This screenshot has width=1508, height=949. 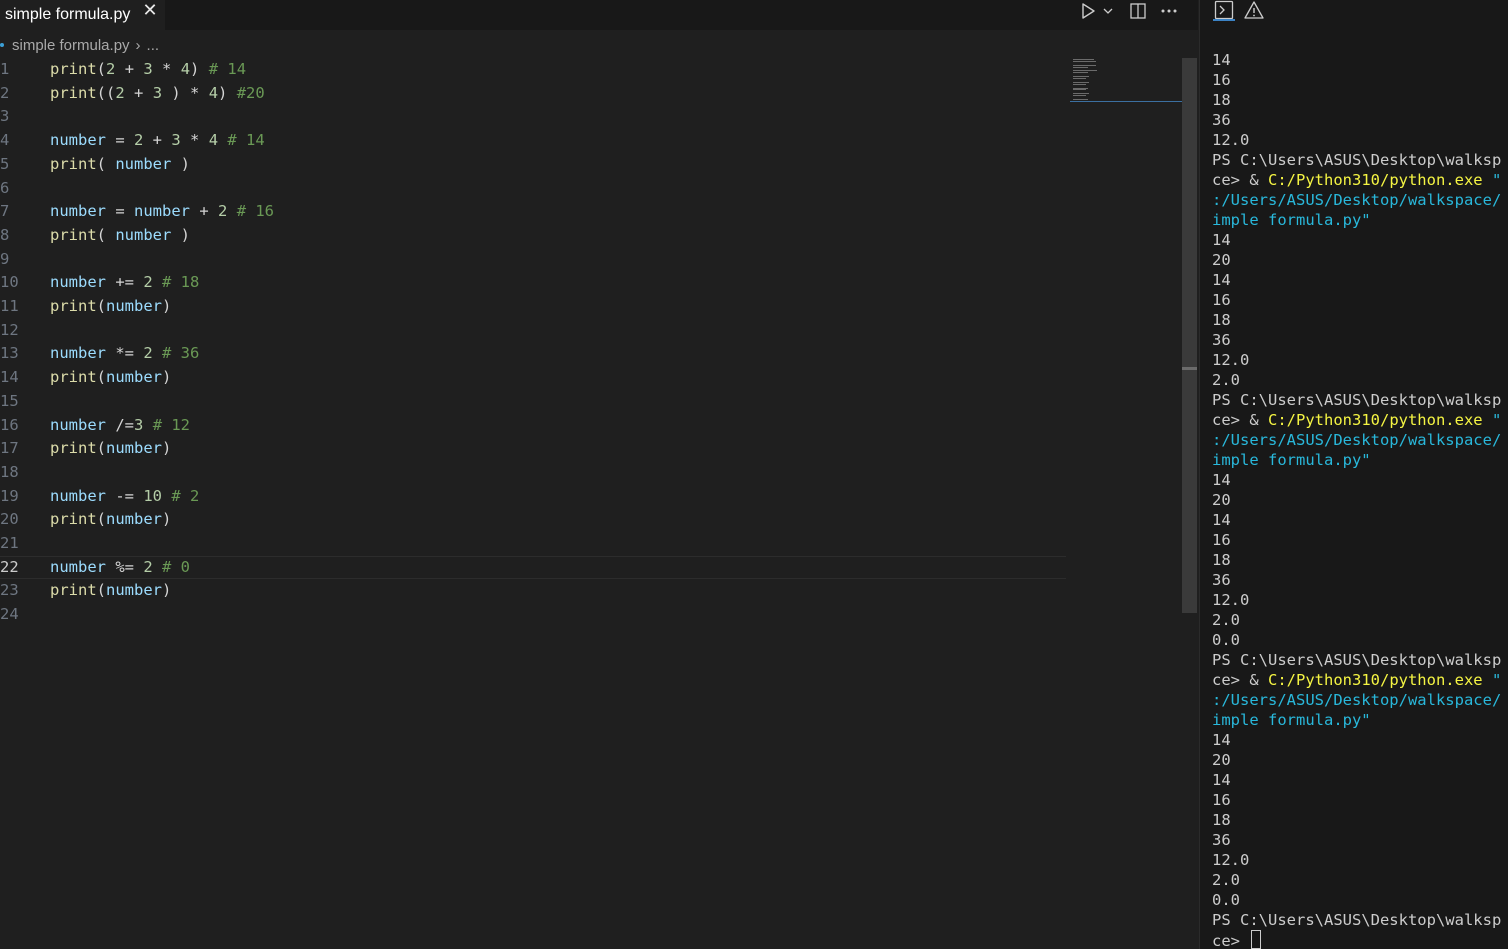 I want to click on line-code: number *= 2 # 36, so click(x=124, y=354).